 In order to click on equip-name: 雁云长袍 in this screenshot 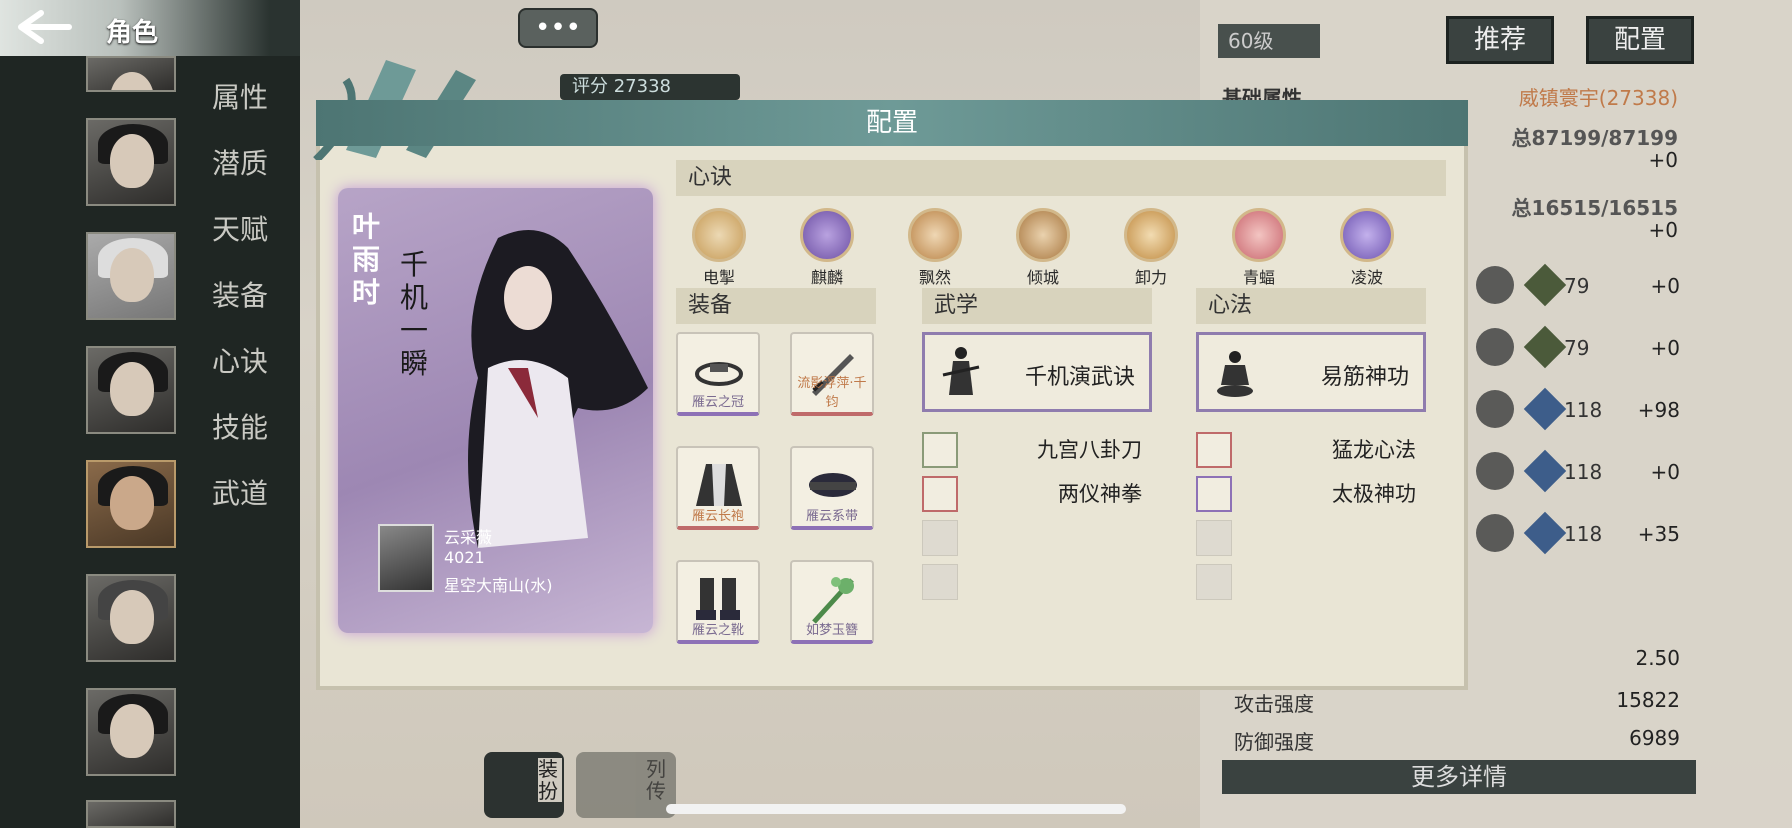, I will do `click(717, 516)`.